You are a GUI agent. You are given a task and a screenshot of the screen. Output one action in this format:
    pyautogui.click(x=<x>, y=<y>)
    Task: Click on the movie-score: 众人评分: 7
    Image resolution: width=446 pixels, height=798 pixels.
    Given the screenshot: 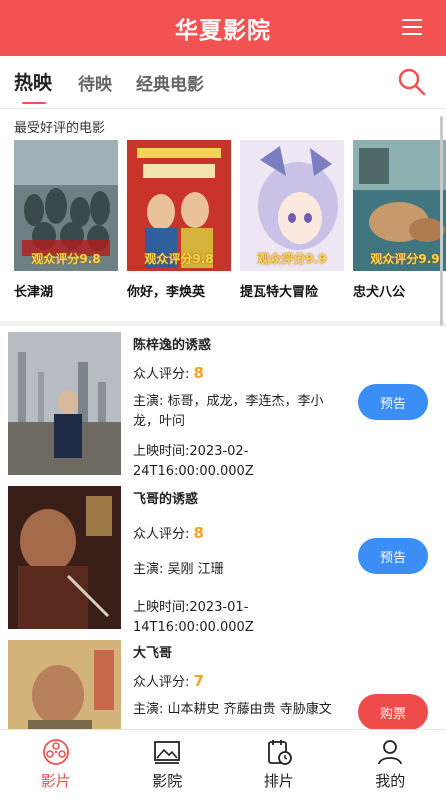 What is the action you would take?
    pyautogui.click(x=240, y=680)
    